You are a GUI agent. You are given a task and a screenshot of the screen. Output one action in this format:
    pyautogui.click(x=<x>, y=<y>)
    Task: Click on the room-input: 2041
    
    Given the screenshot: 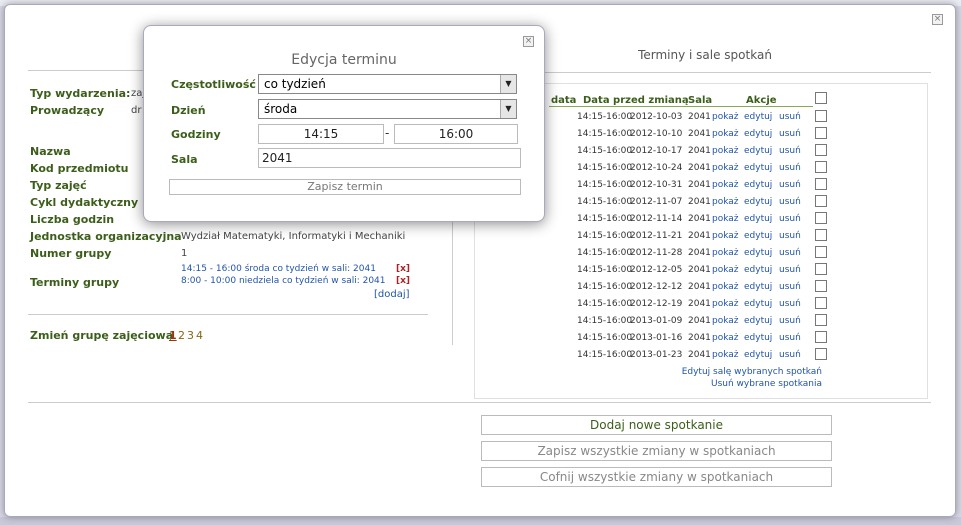 What is the action you would take?
    pyautogui.click(x=389, y=158)
    